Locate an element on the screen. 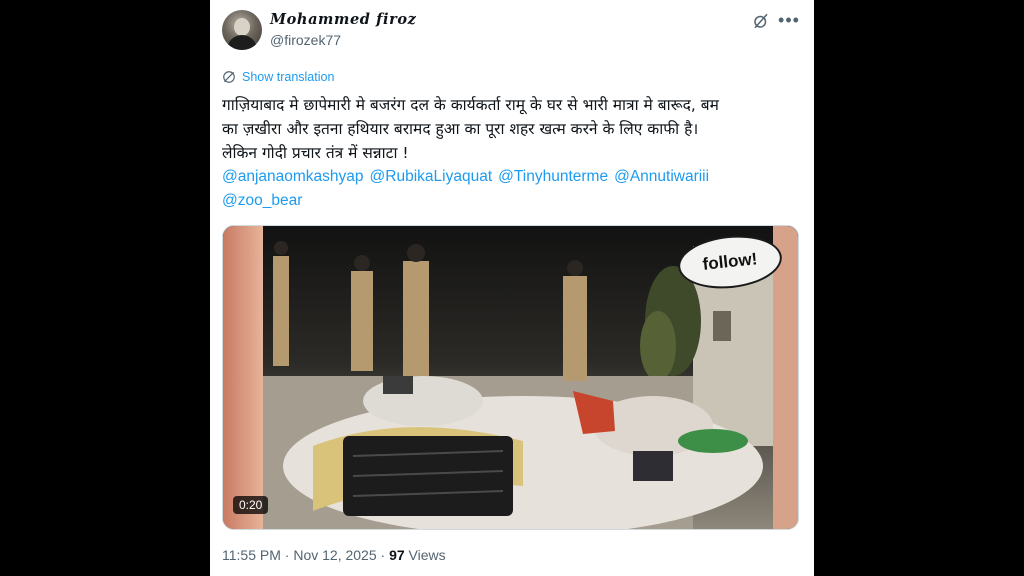  author-name: Mohammed firoz is located at coordinates (343, 19).